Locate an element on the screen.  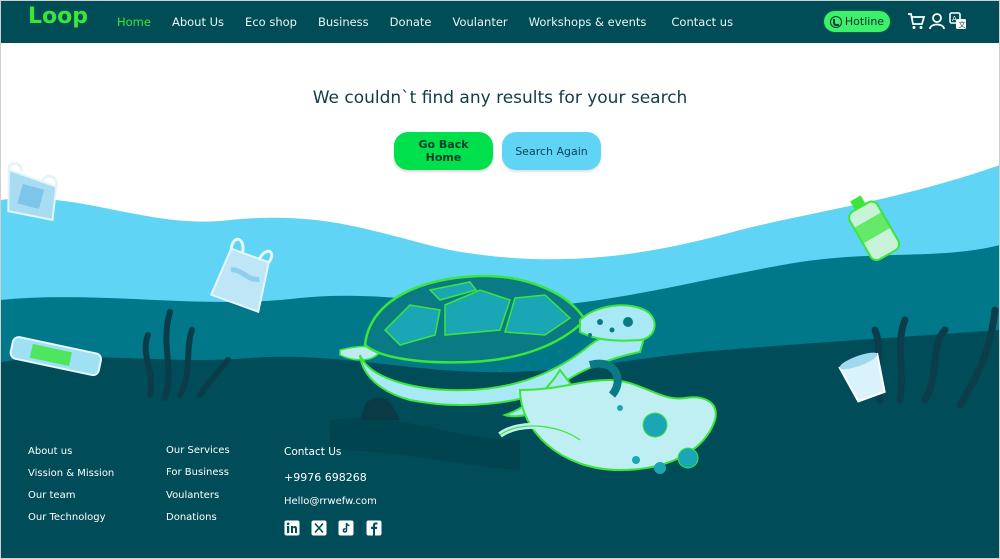
contact-email: Hello@rrwefw.com is located at coordinates (330, 501).